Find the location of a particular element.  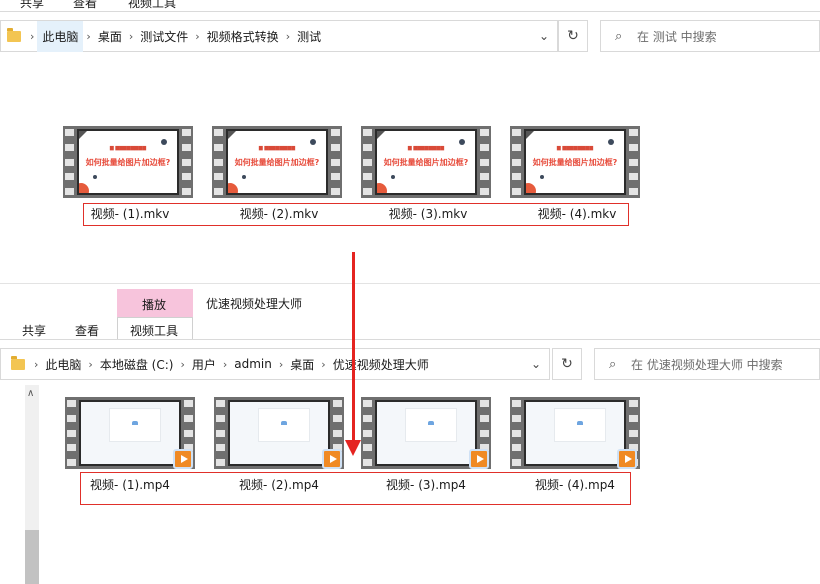

scroll-up-icon: ∧ is located at coordinates (30, 393).